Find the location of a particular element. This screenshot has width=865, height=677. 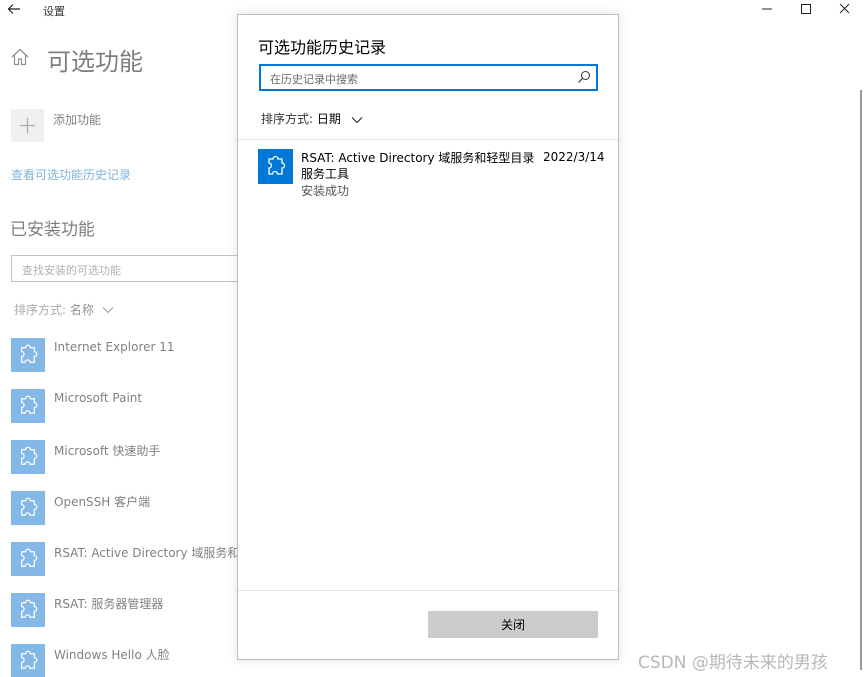

watermark: CSDN @期待未来的男孩 is located at coordinates (733, 663).